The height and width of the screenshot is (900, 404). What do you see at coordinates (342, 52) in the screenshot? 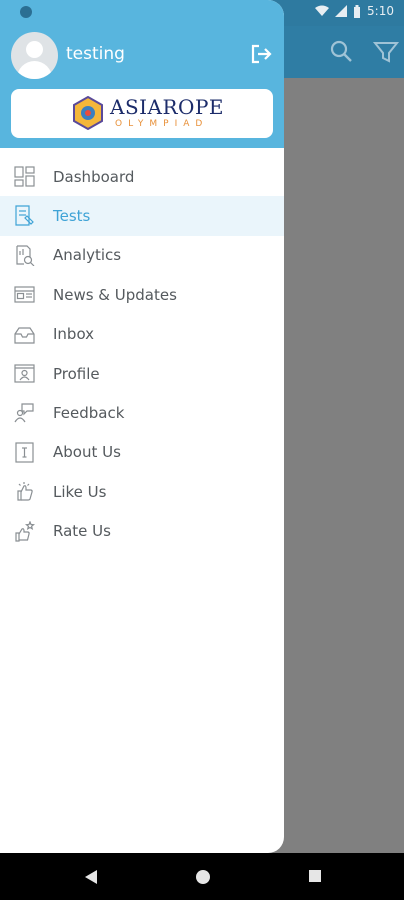
I see `search-icon` at bounding box center [342, 52].